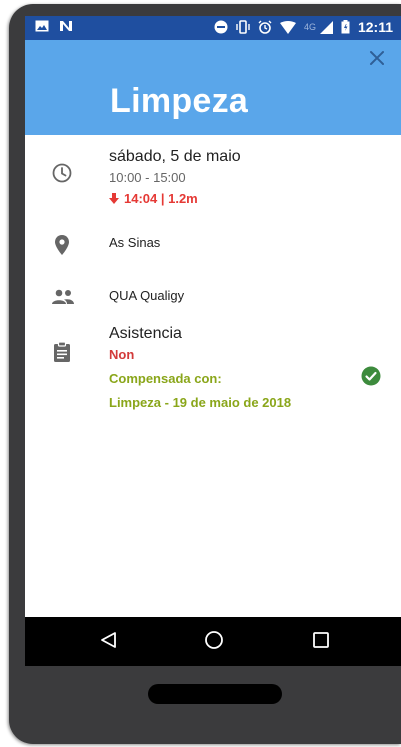 The width and height of the screenshot is (401, 747). What do you see at coordinates (345, 27) in the screenshot?
I see `battery-icon` at bounding box center [345, 27].